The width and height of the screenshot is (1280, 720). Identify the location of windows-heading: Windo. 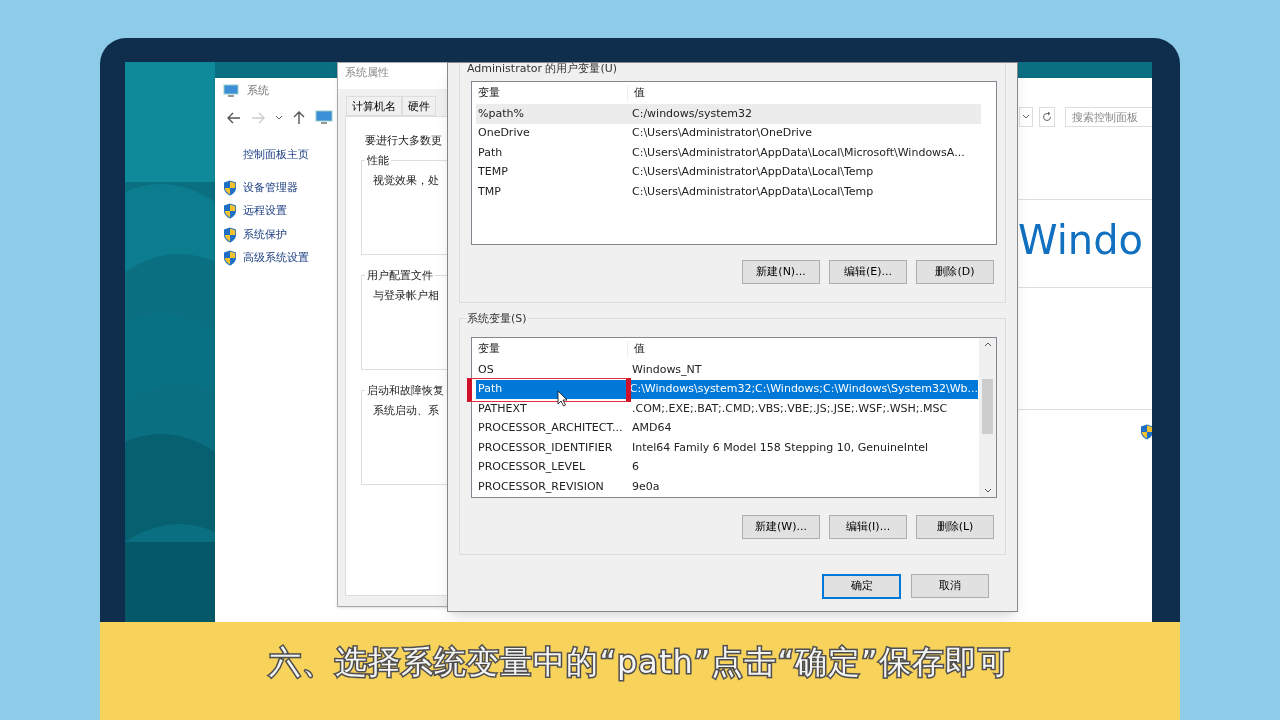
(1080, 240).